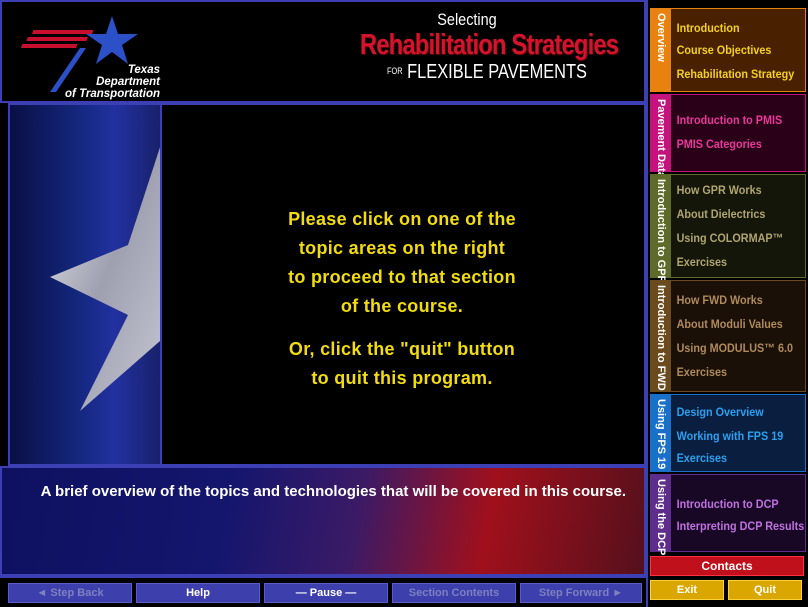  What do you see at coordinates (730, 436) in the screenshot?
I see `menu-item-working-with-fps-19: Working with FPS 19` at bounding box center [730, 436].